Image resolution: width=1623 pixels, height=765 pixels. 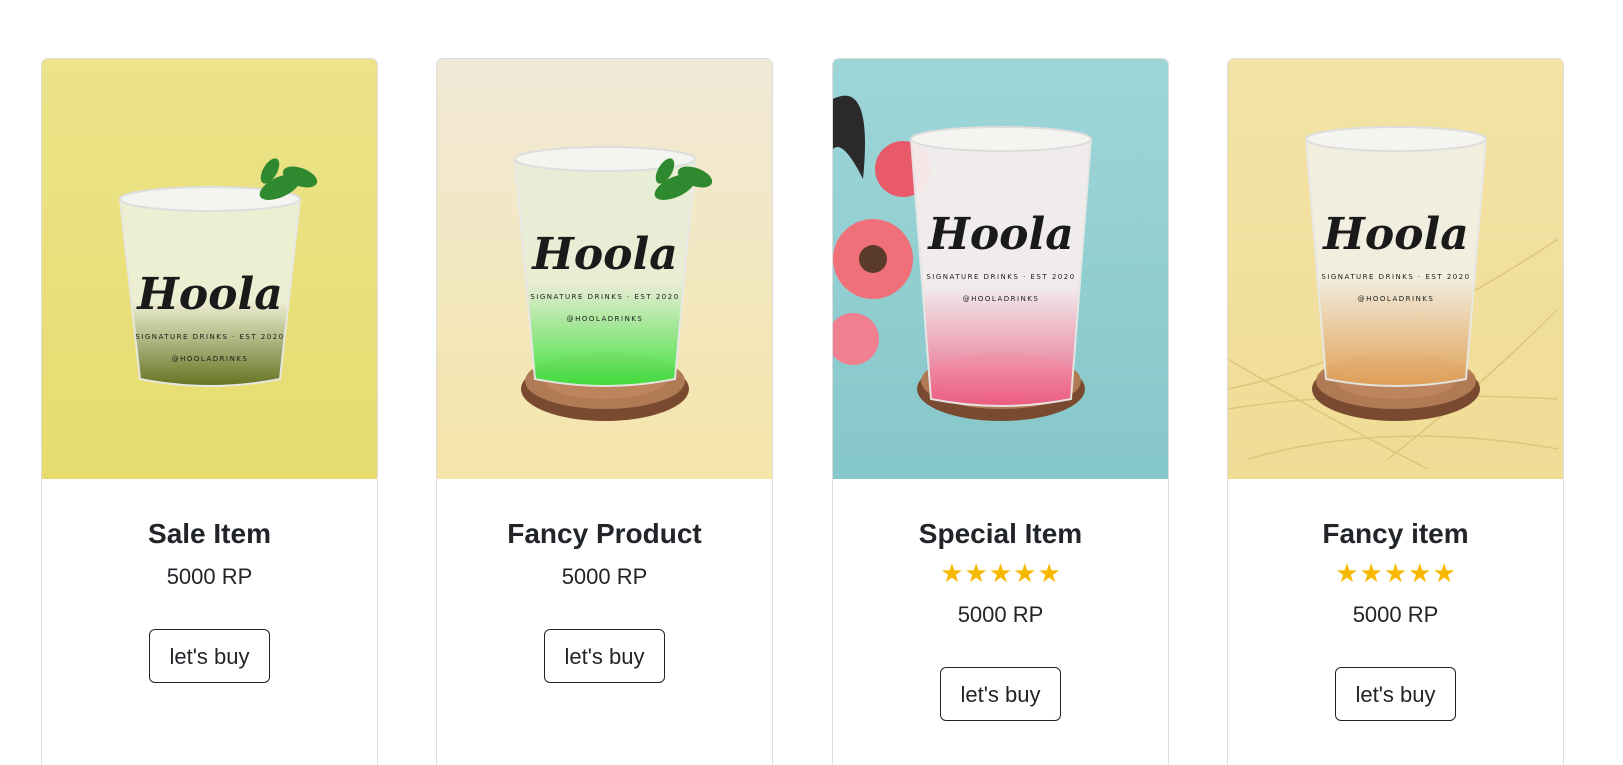 What do you see at coordinates (1395, 600) in the screenshot?
I see `card-body: Fancy item ★ ★ ★ ★ ★ 5000 RP let's buy` at bounding box center [1395, 600].